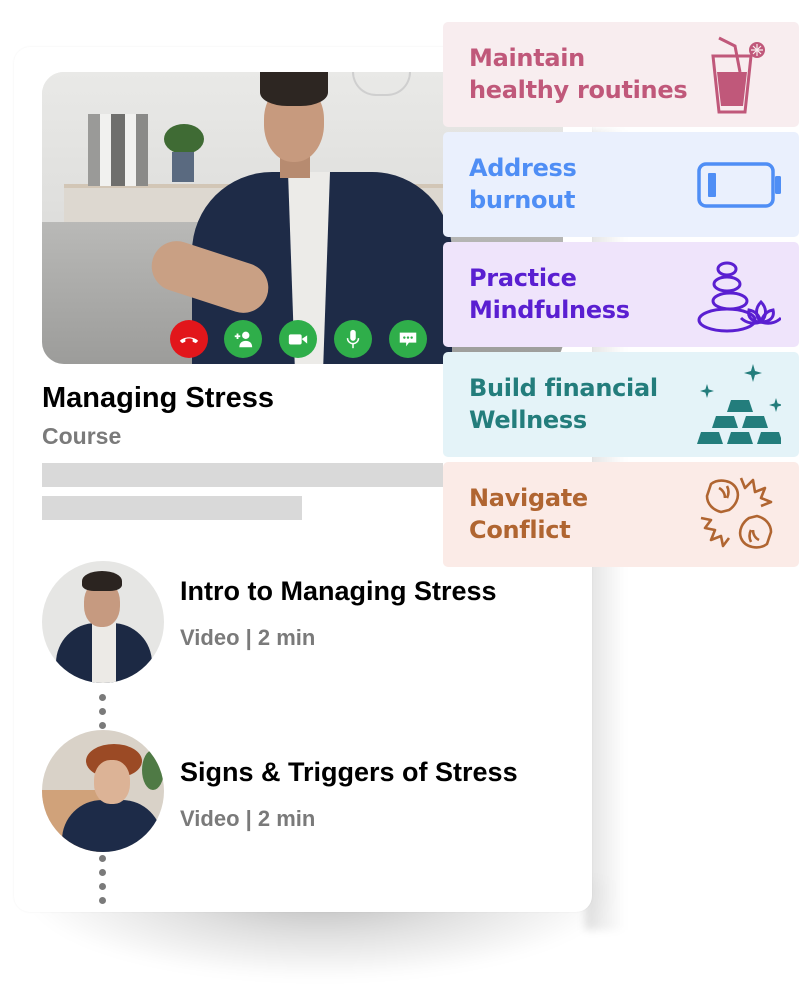 Image resolution: width=800 pixels, height=1000 pixels. What do you see at coordinates (338, 591) in the screenshot?
I see `lesson-title: Intro to Managing Stress` at bounding box center [338, 591].